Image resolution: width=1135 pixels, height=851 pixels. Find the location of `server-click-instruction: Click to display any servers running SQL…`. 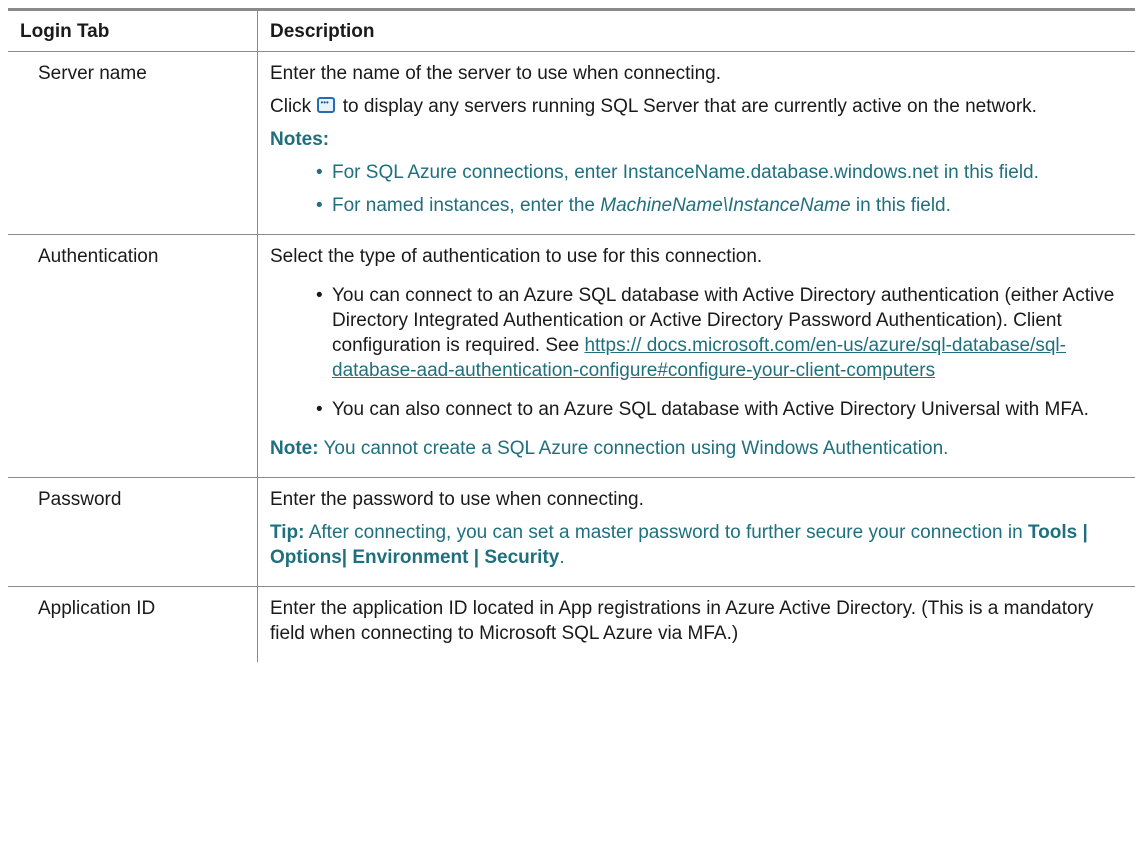

server-click-instruction: Click to display any servers running SQL… is located at coordinates (697, 106).